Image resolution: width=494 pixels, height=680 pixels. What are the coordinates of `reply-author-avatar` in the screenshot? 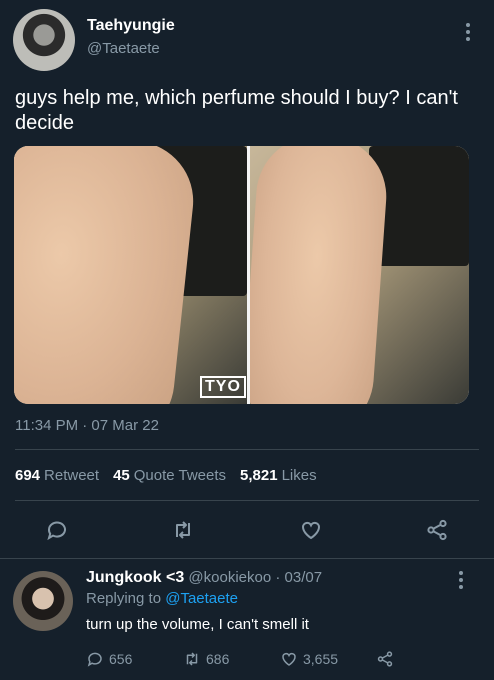 It's located at (43, 601).